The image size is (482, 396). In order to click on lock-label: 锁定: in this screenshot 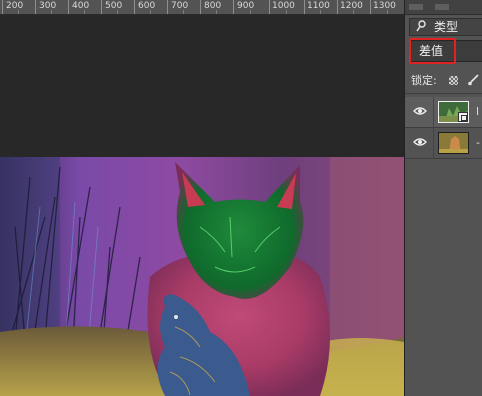, I will do `click(424, 80)`.